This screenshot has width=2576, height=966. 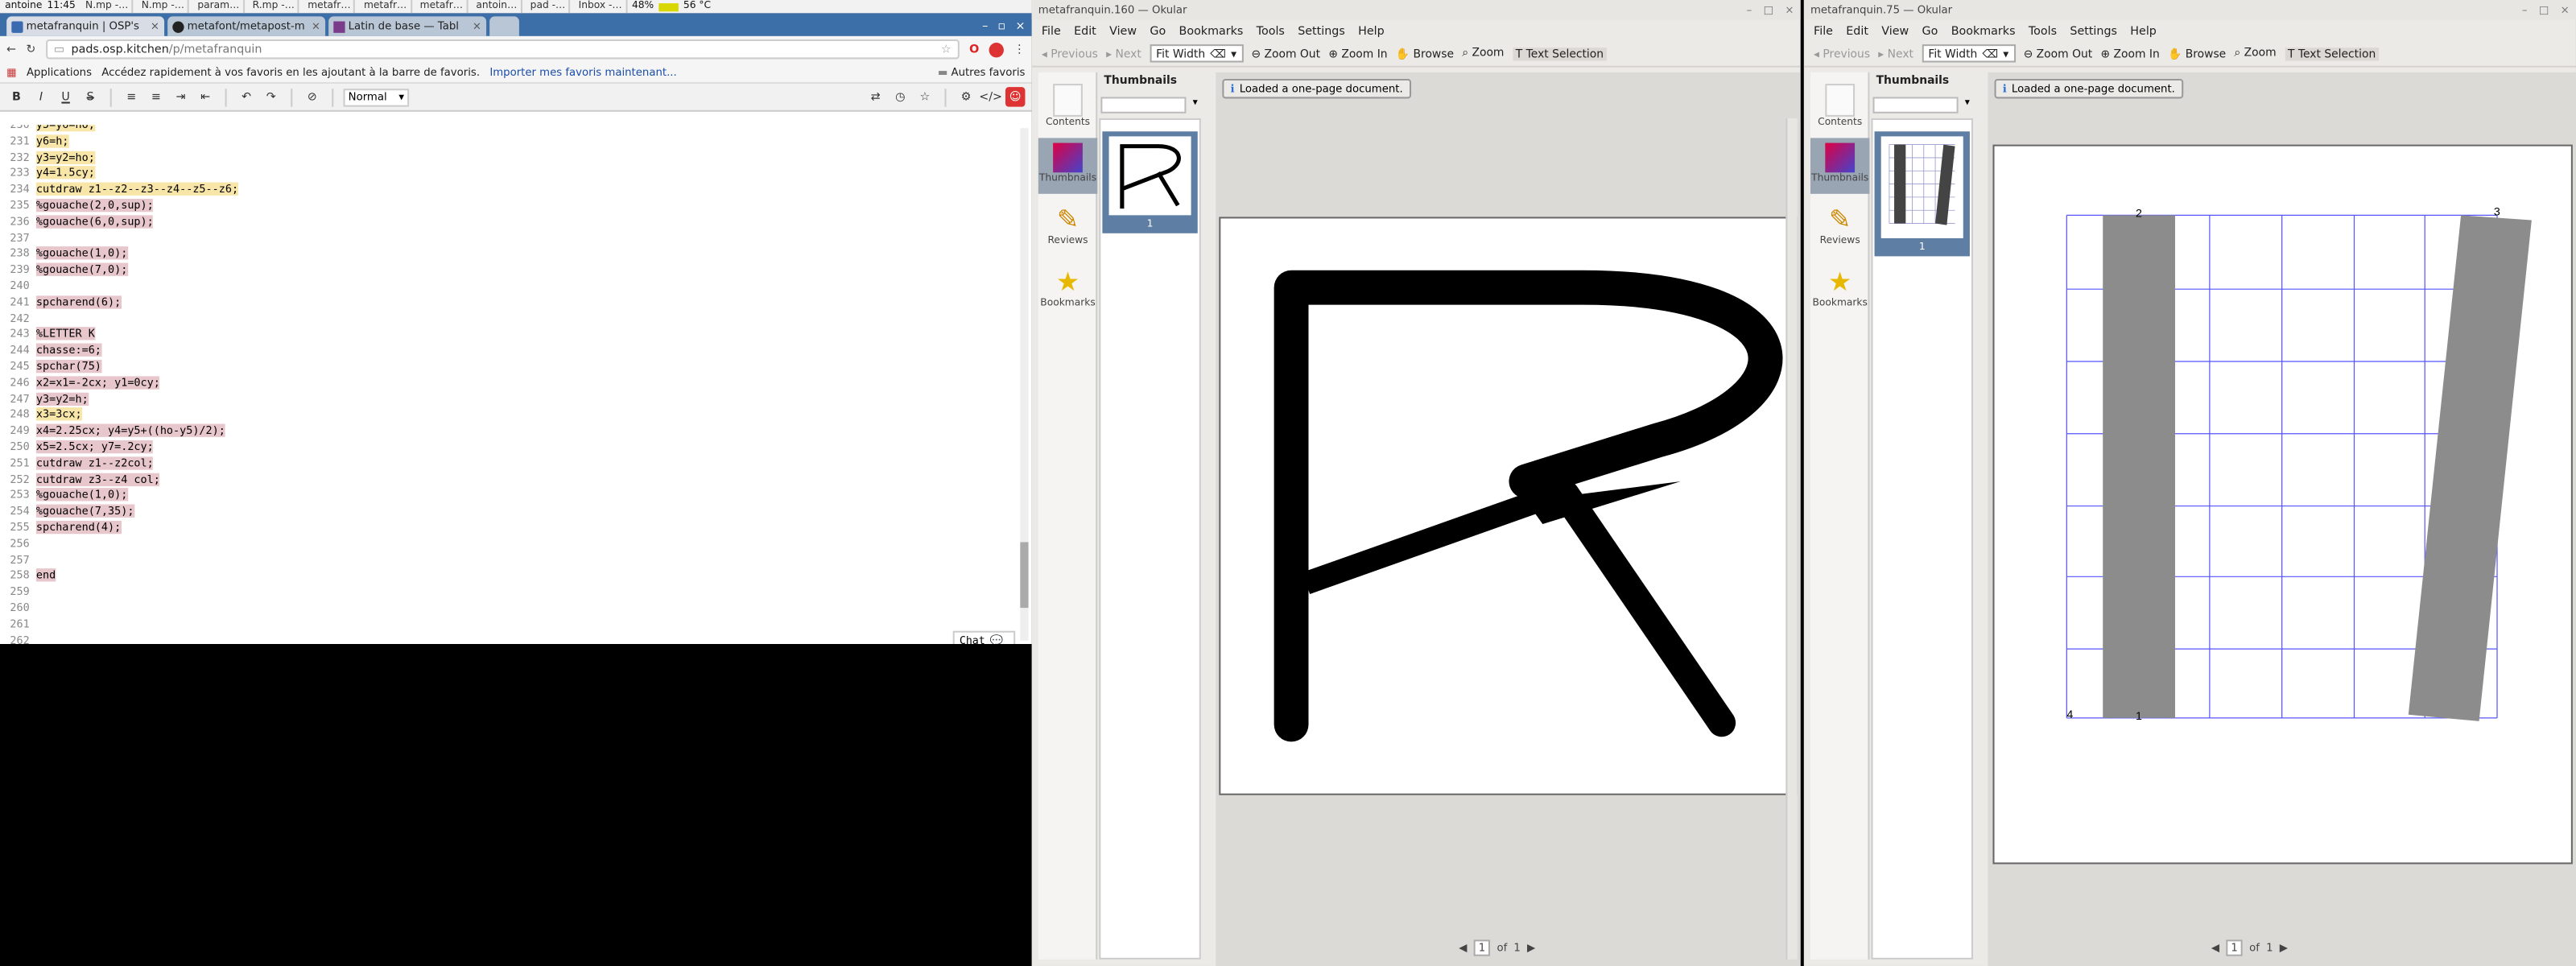 I want to click on menu-view: View, so click(x=1123, y=30).